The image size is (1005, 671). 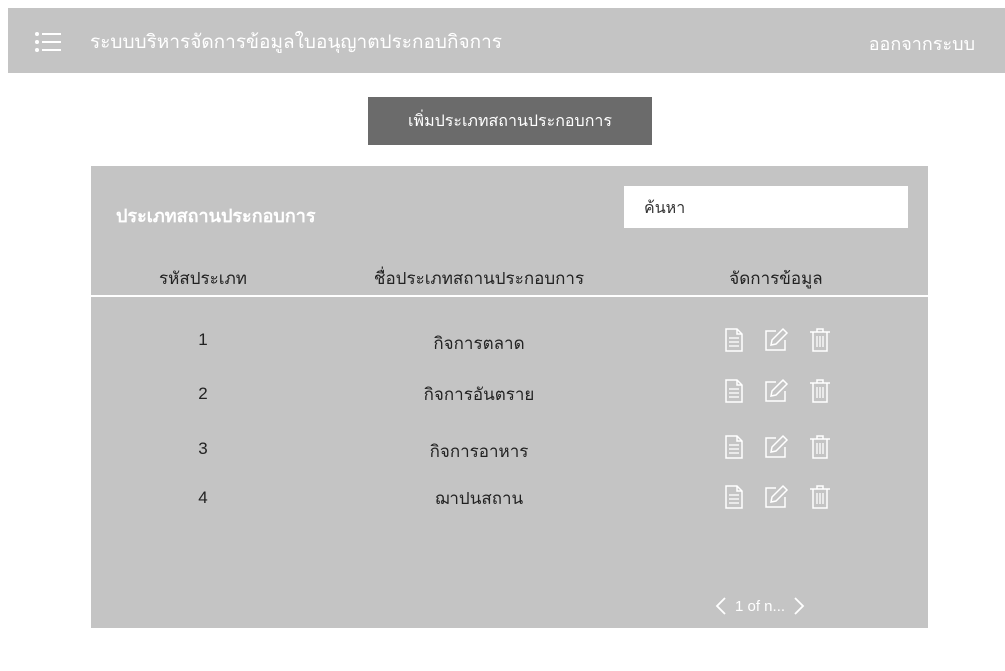 I want to click on row-name: กิจการอันตราย, so click(x=479, y=395).